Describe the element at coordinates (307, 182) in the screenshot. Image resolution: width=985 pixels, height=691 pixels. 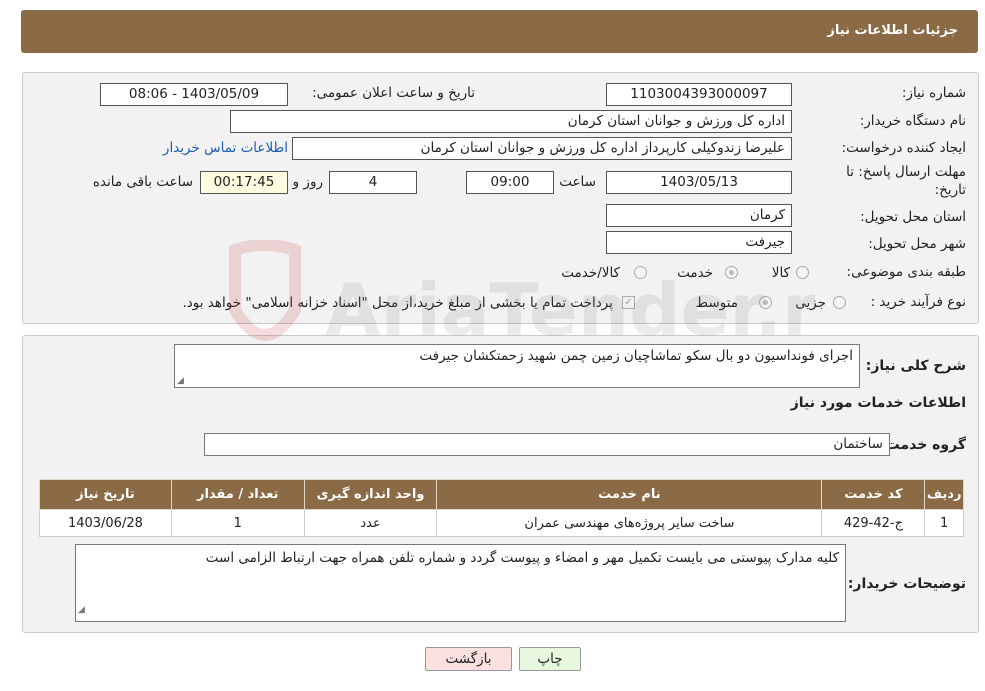
I see `days-label: روز و` at that location.